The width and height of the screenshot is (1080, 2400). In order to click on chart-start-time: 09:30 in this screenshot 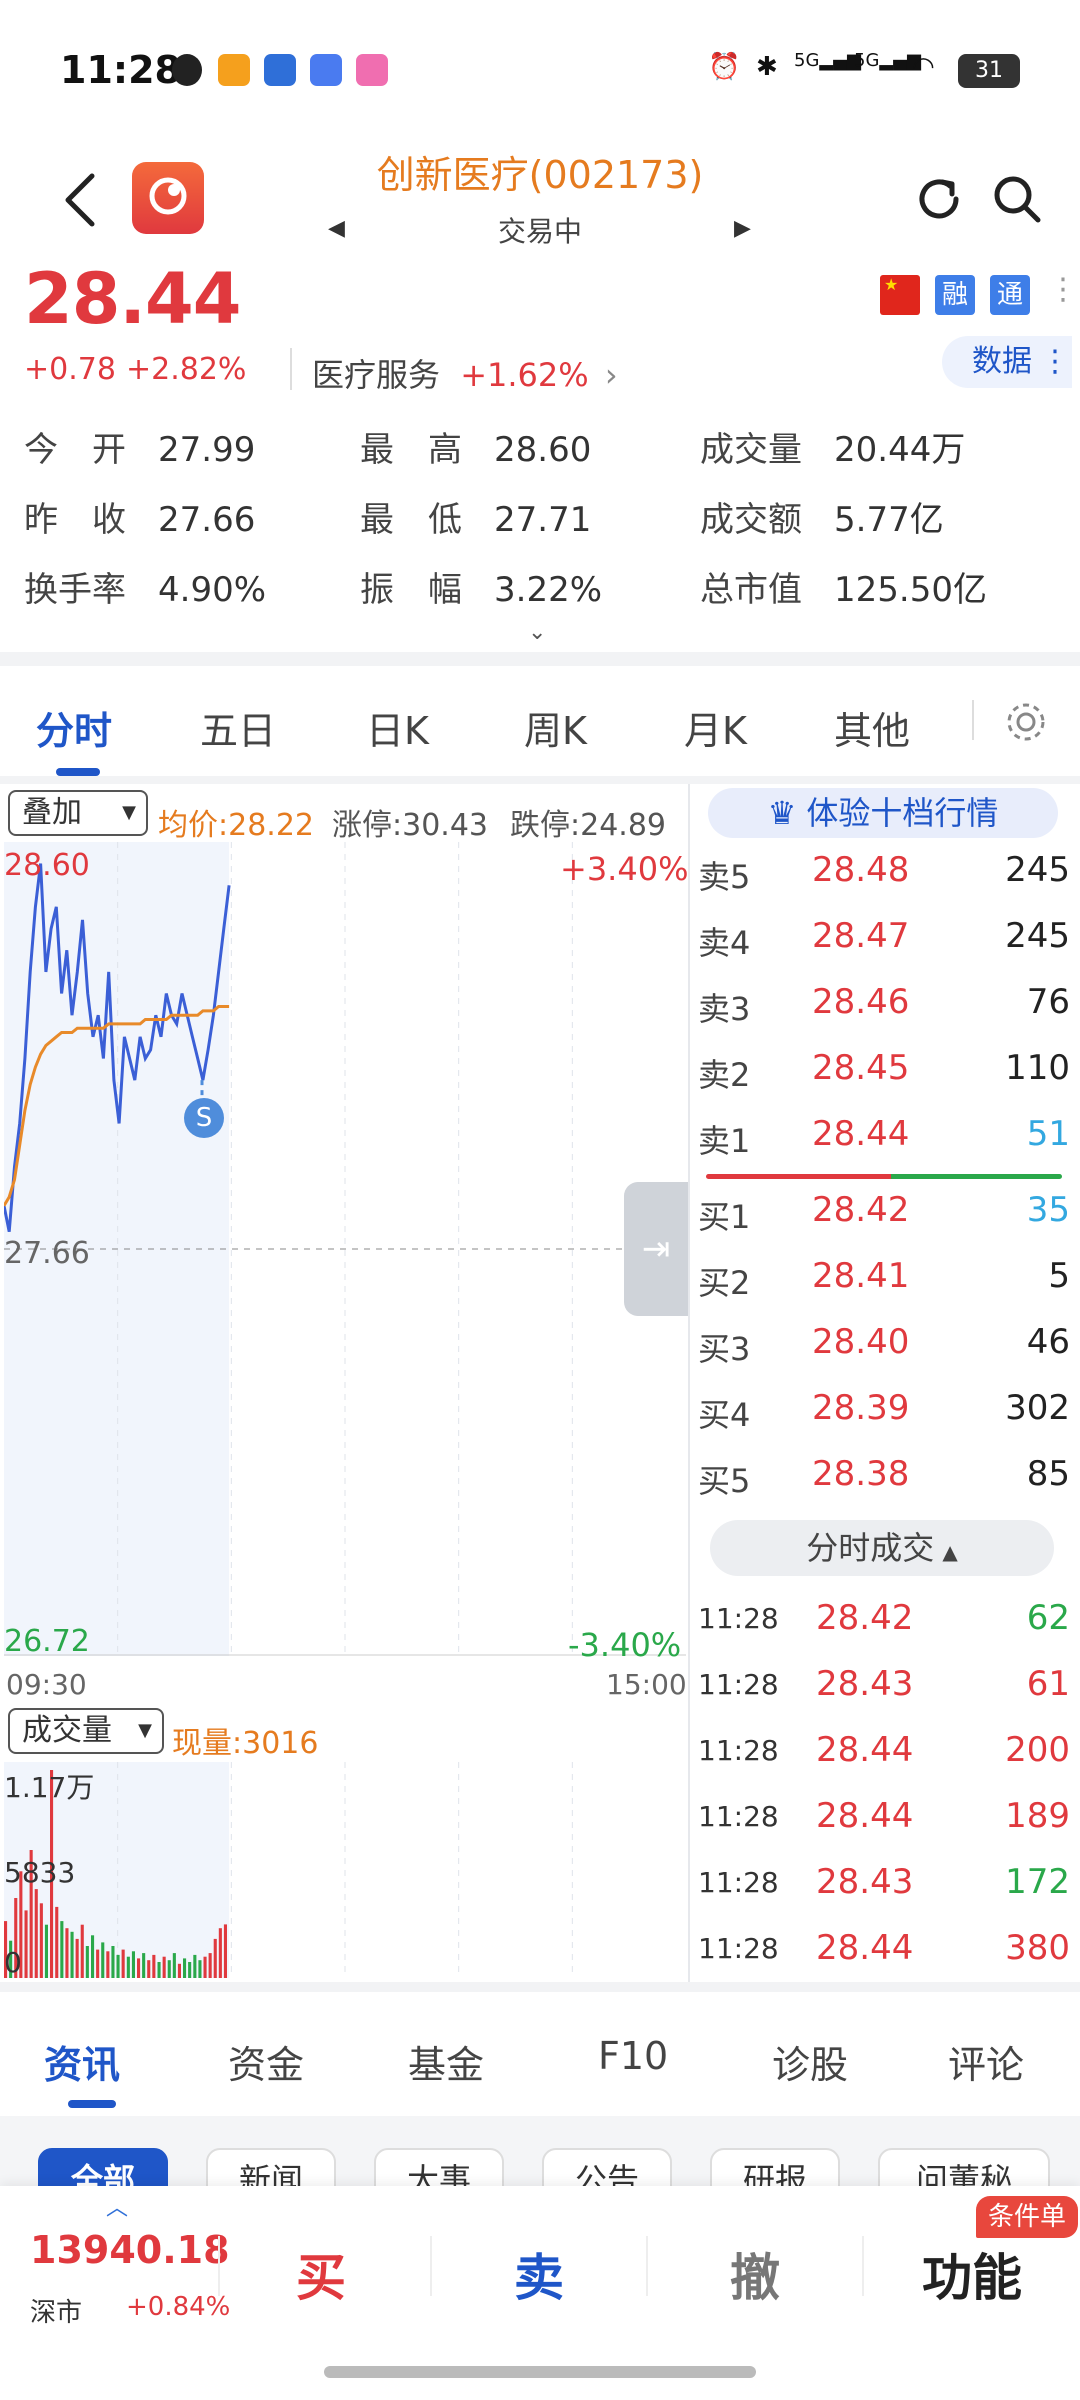, I will do `click(46, 1684)`.